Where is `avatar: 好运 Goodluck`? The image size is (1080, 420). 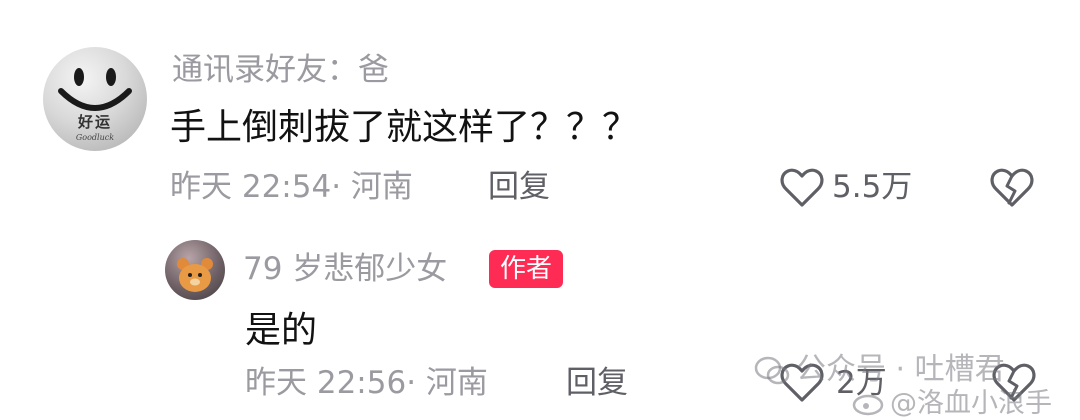
avatar: 好运 Goodluck is located at coordinates (95, 99).